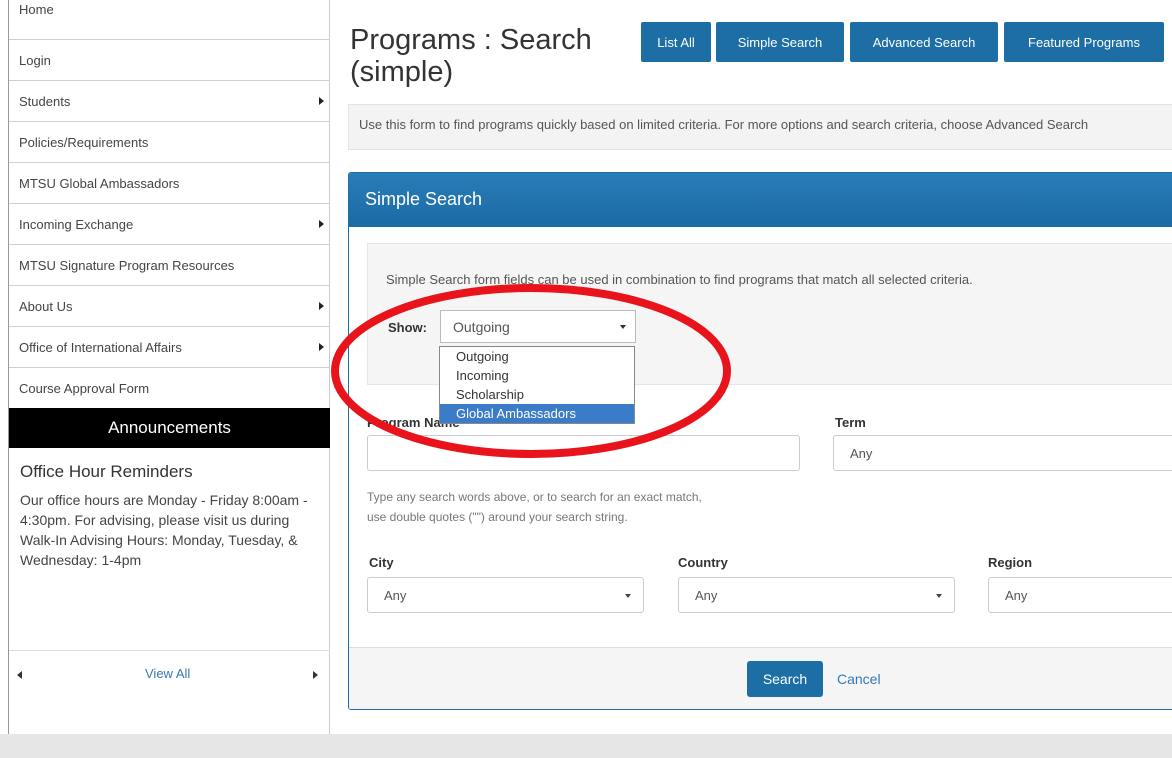 The width and height of the screenshot is (1172, 758). Describe the element at coordinates (481, 327) in the screenshot. I see `show-select-value: Outgoing` at that location.